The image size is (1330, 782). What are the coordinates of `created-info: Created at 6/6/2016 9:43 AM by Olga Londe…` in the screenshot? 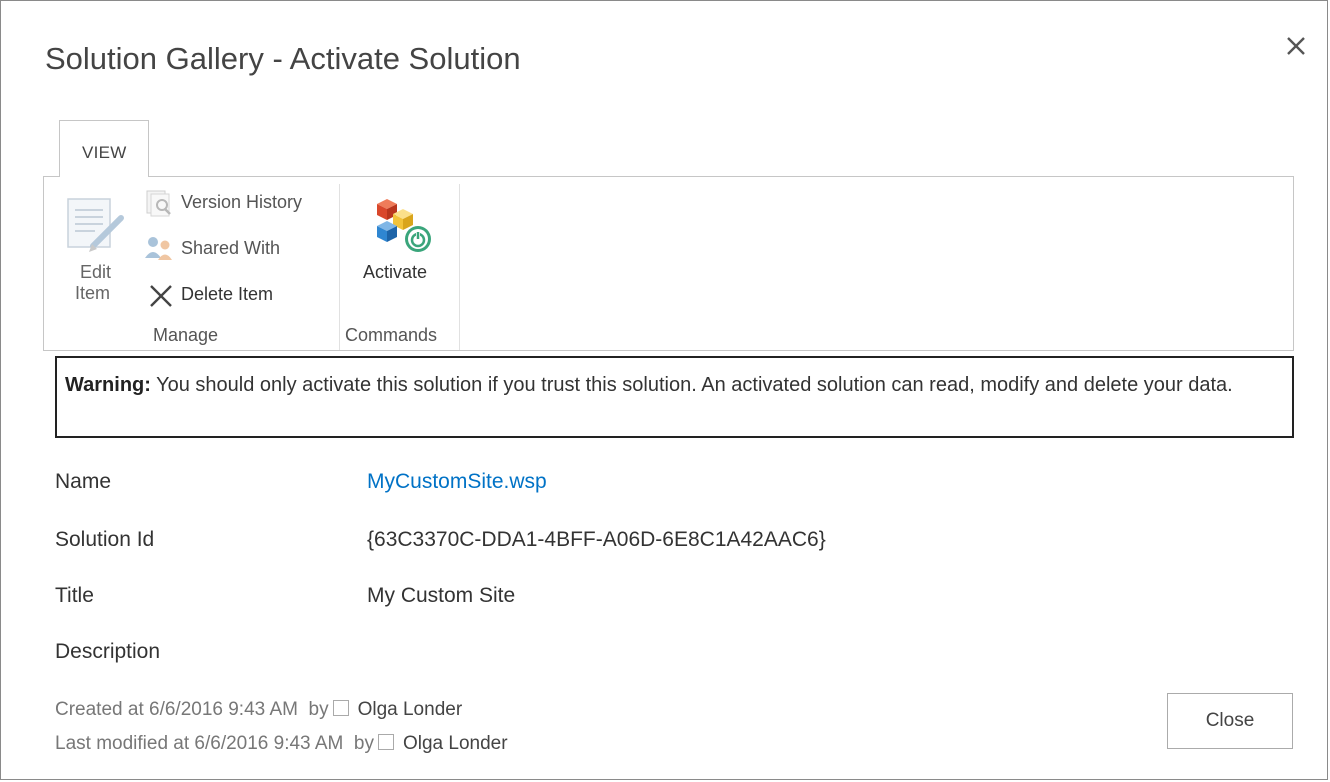 It's located at (258, 710).